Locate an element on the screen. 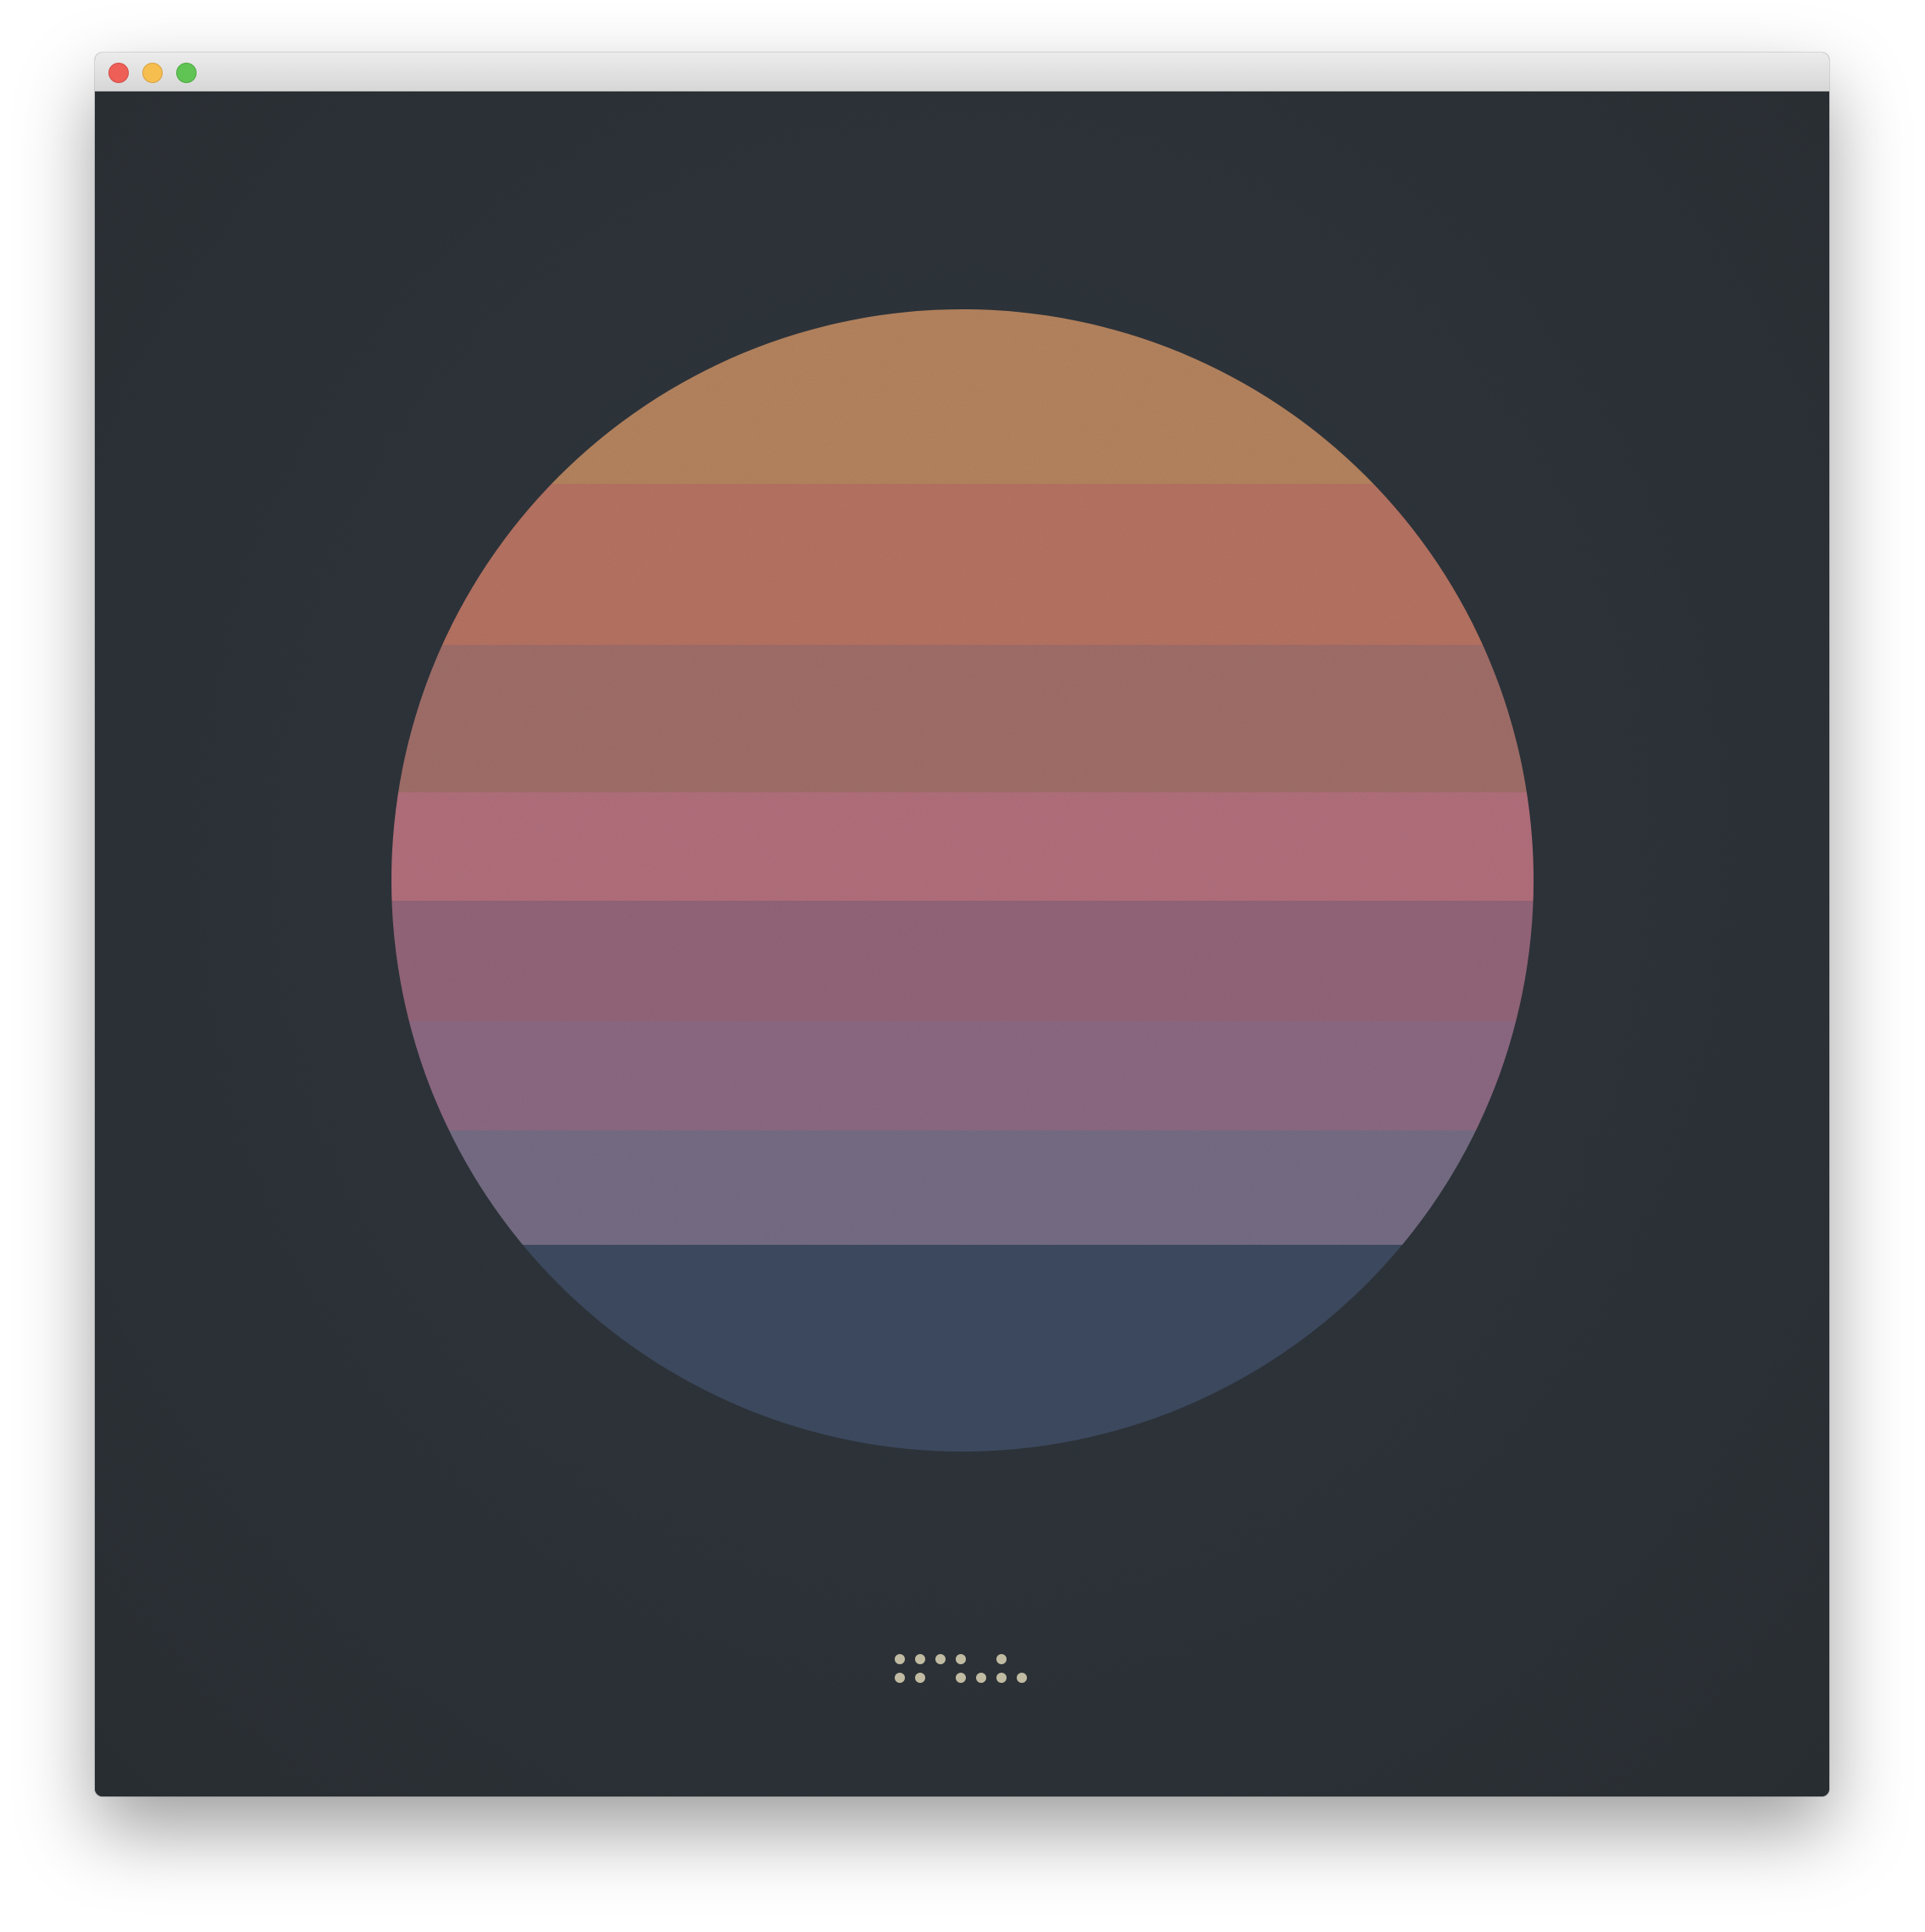  minimize-icon is located at coordinates (152, 73).